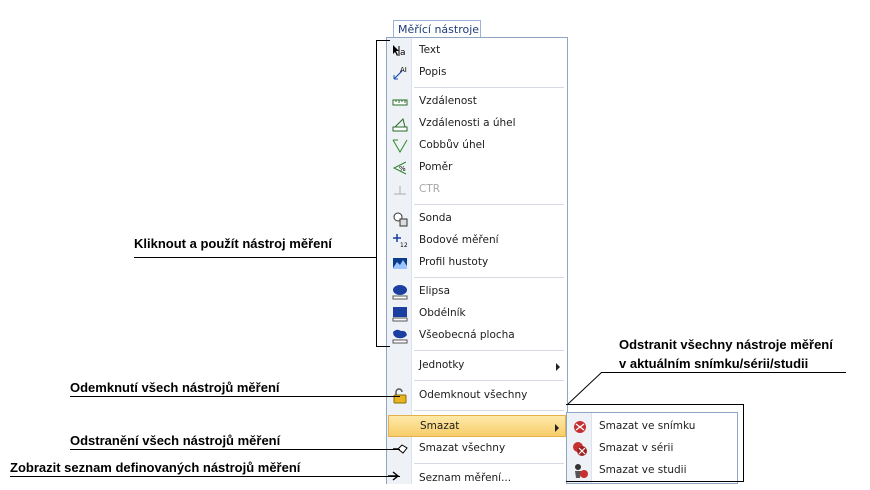  I want to click on svg-text: 12, so click(404, 245).